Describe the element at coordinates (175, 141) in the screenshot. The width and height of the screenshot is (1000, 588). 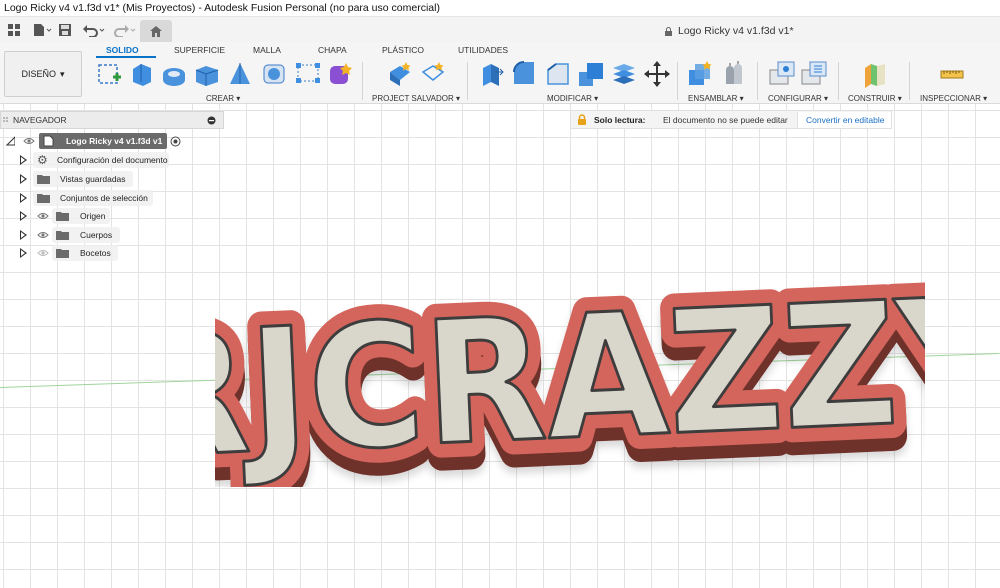
I see `activate-radio-icon` at that location.